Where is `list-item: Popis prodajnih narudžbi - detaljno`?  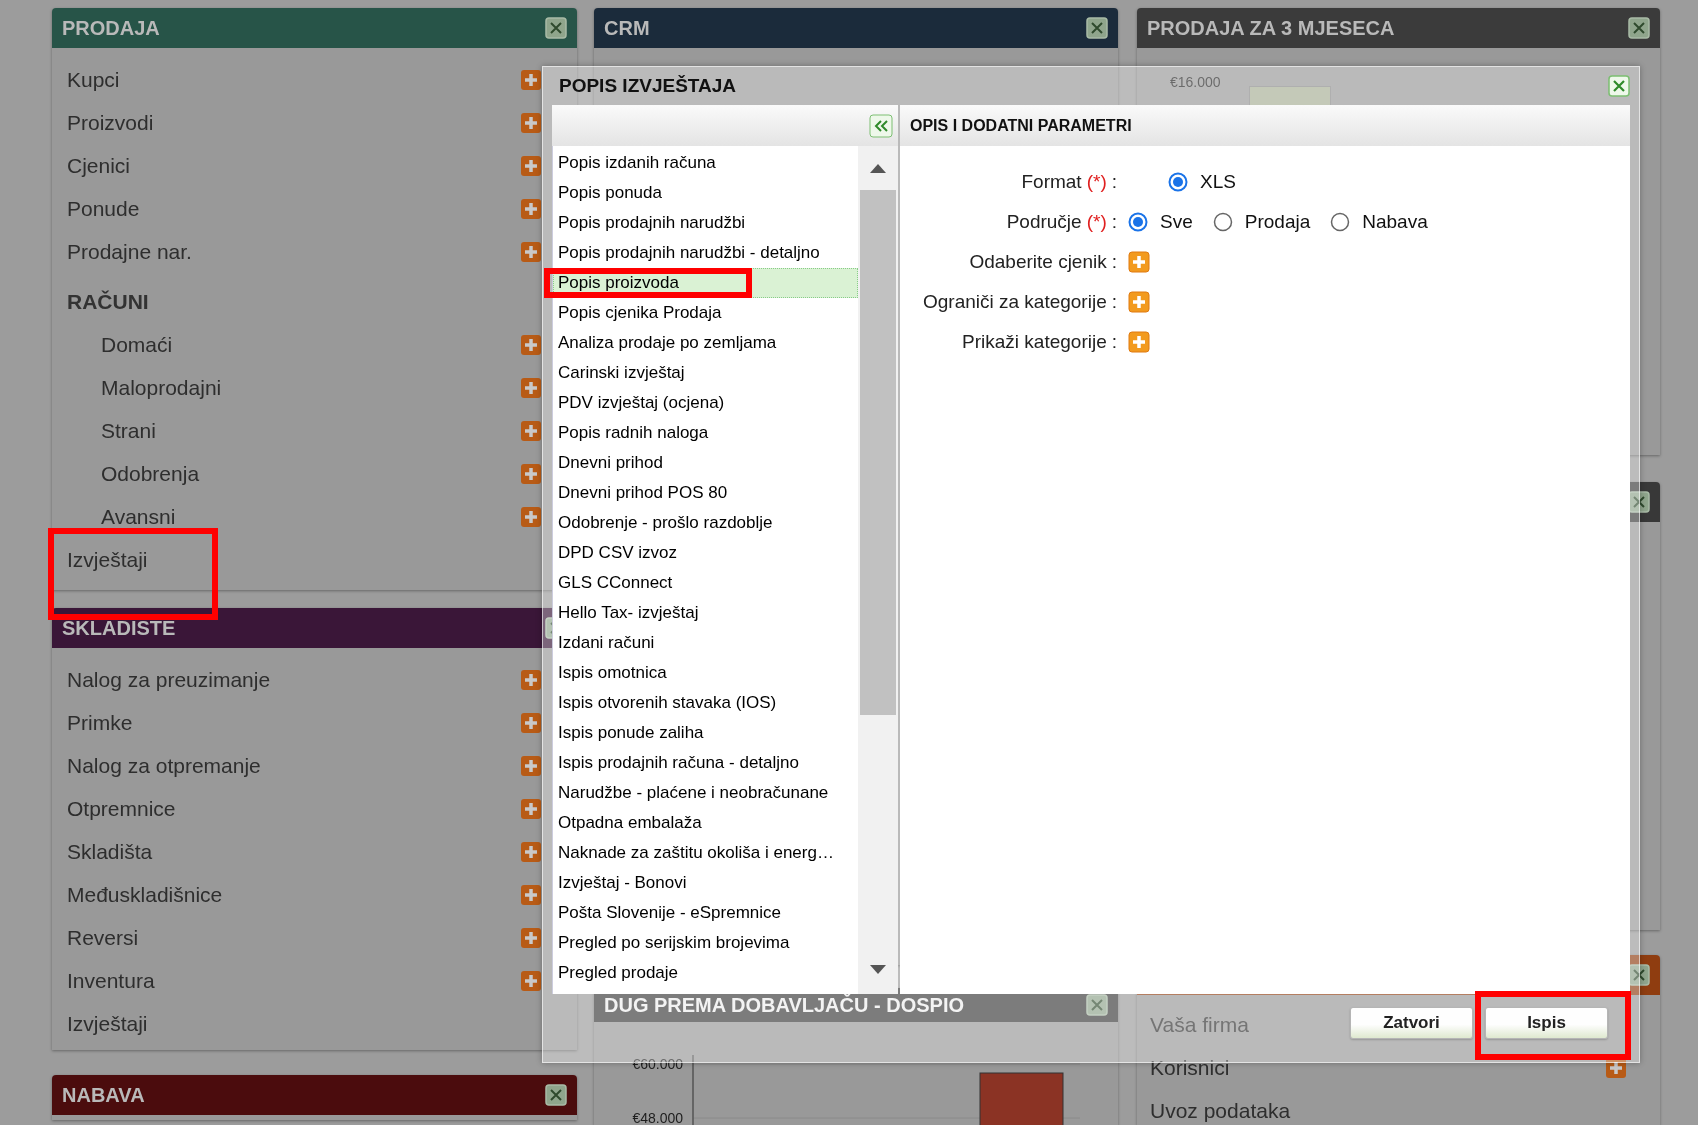
list-item: Popis prodajnih narudžbi - detaljno is located at coordinates (705, 253).